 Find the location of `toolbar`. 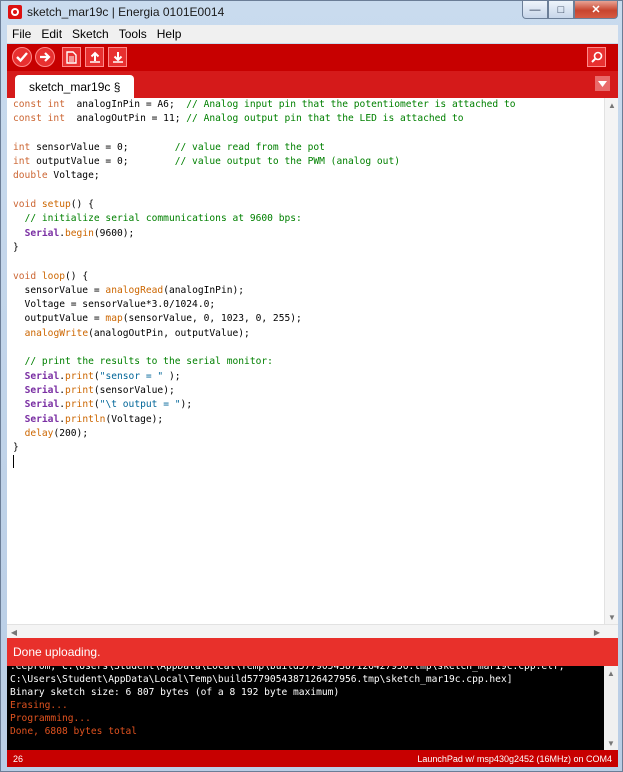

toolbar is located at coordinates (312, 57).